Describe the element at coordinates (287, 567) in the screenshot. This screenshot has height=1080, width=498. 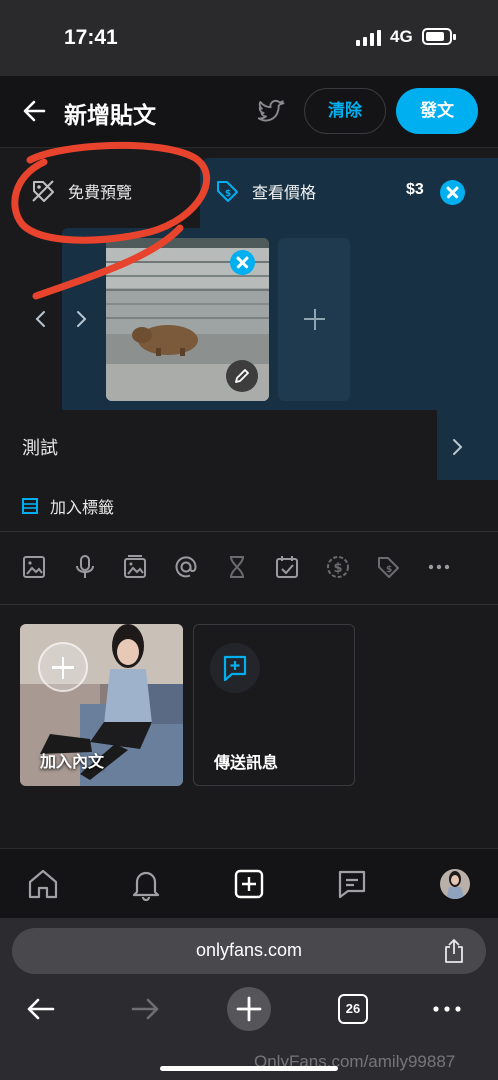
I see `calendar-check-icon` at that location.